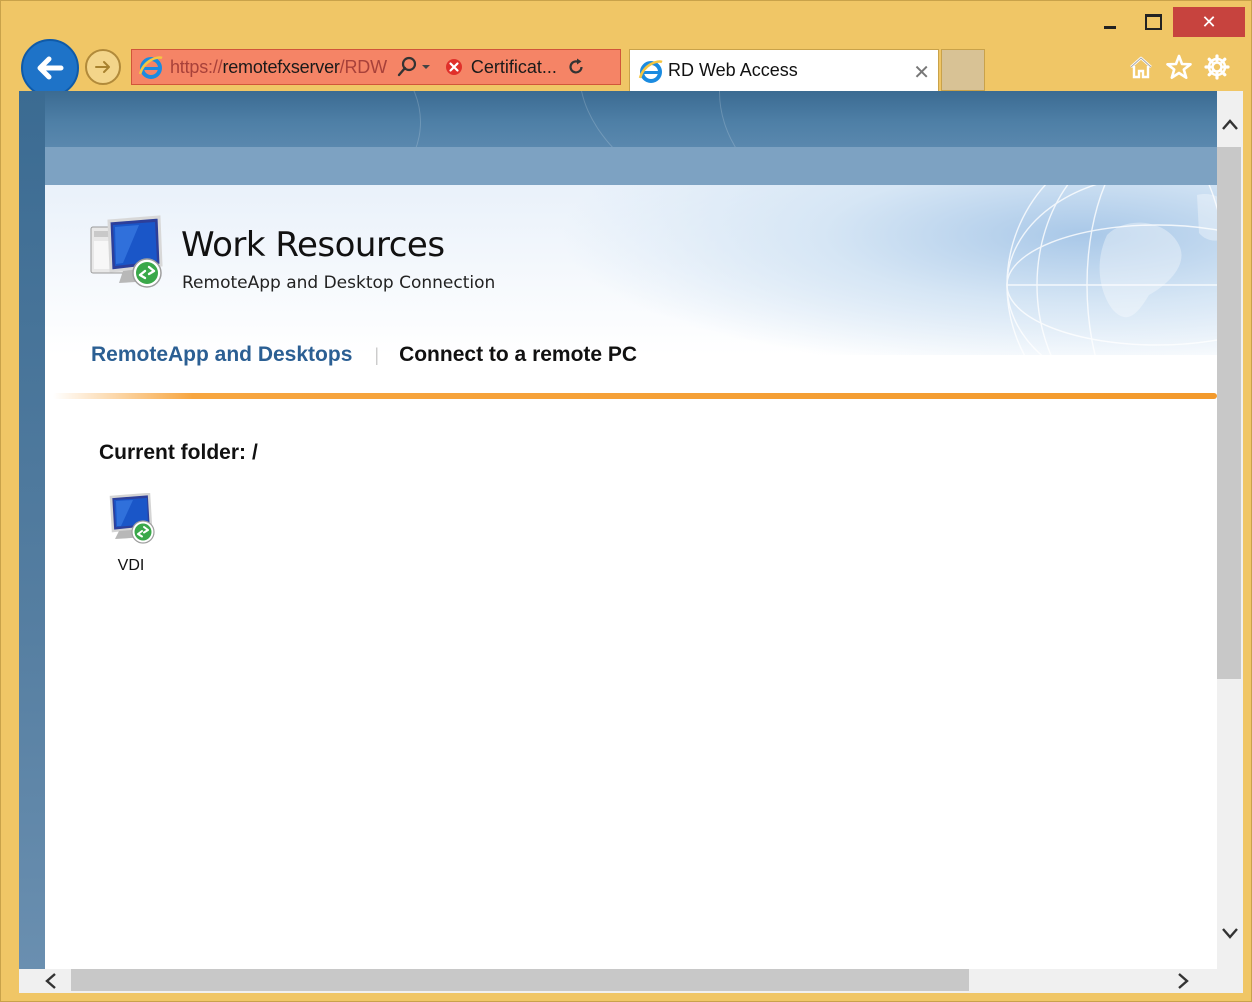 Image resolution: width=1252 pixels, height=1002 pixels. Describe the element at coordinates (1217, 67) in the screenshot. I see `gear-icon` at that location.